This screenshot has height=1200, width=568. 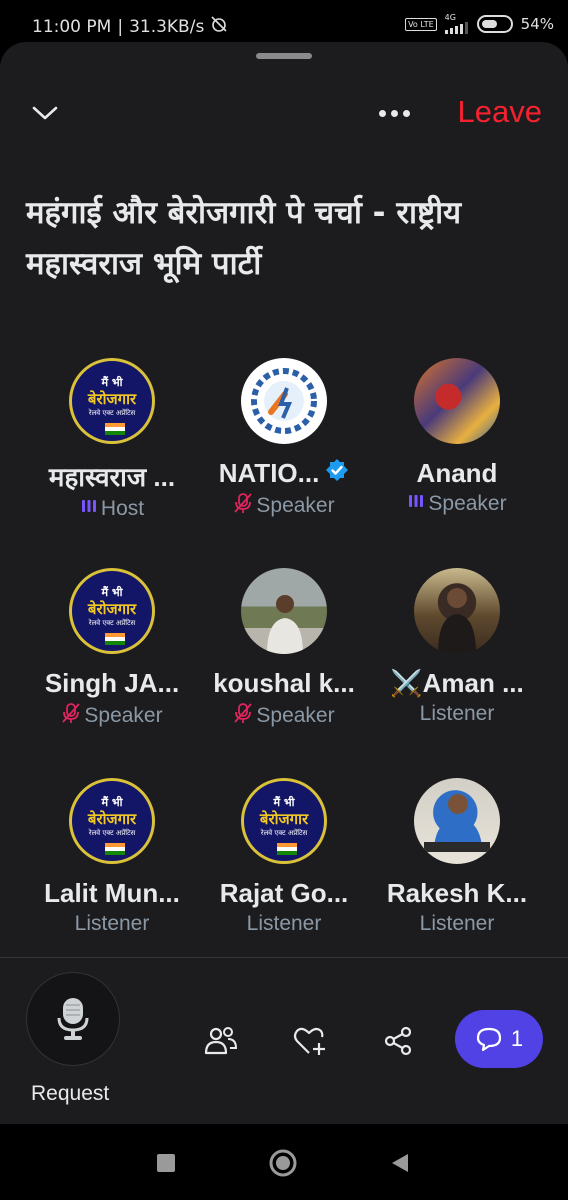 What do you see at coordinates (517, 1038) in the screenshot?
I see `chat-count: 1` at bounding box center [517, 1038].